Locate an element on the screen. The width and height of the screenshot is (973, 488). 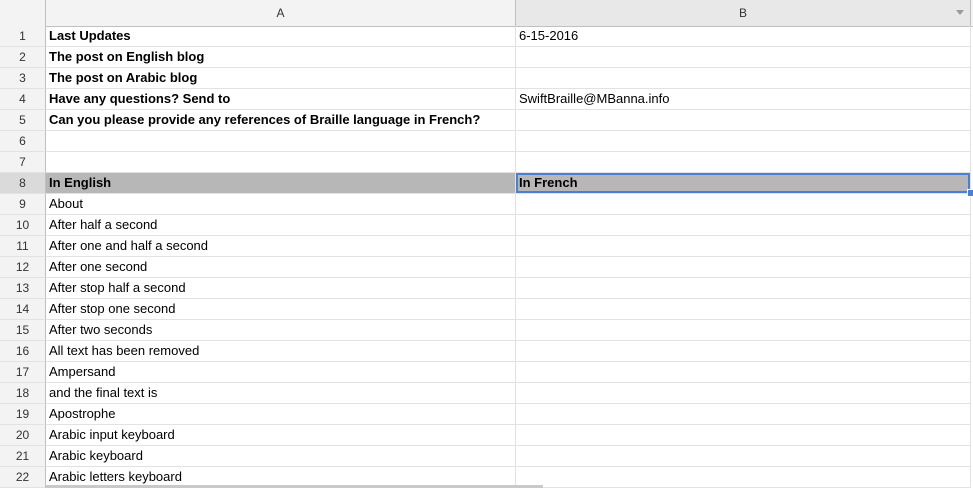
table-row: 7 is located at coordinates (486, 162).